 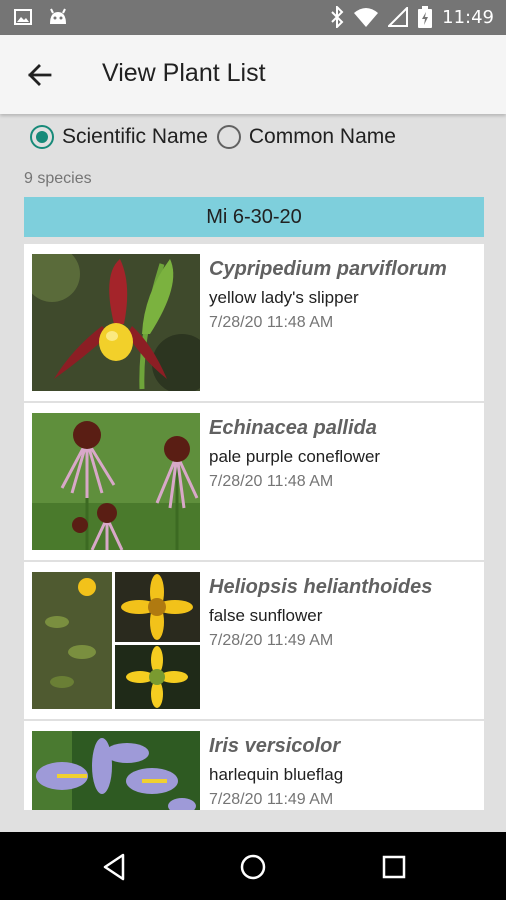 What do you see at coordinates (275, 746) in the screenshot?
I see `scientific-name: Iris versicolor` at bounding box center [275, 746].